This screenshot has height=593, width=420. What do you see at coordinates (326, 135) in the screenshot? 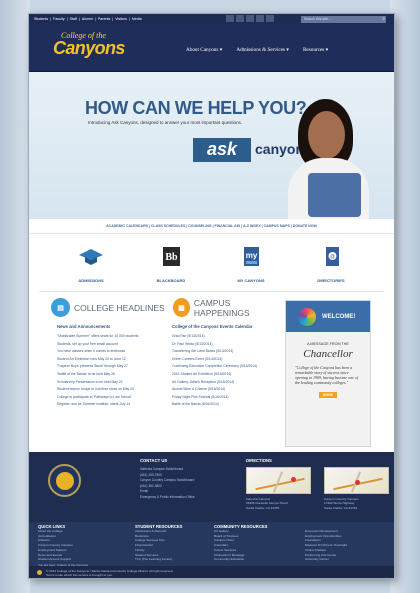
I see `student-face` at bounding box center [326, 135].